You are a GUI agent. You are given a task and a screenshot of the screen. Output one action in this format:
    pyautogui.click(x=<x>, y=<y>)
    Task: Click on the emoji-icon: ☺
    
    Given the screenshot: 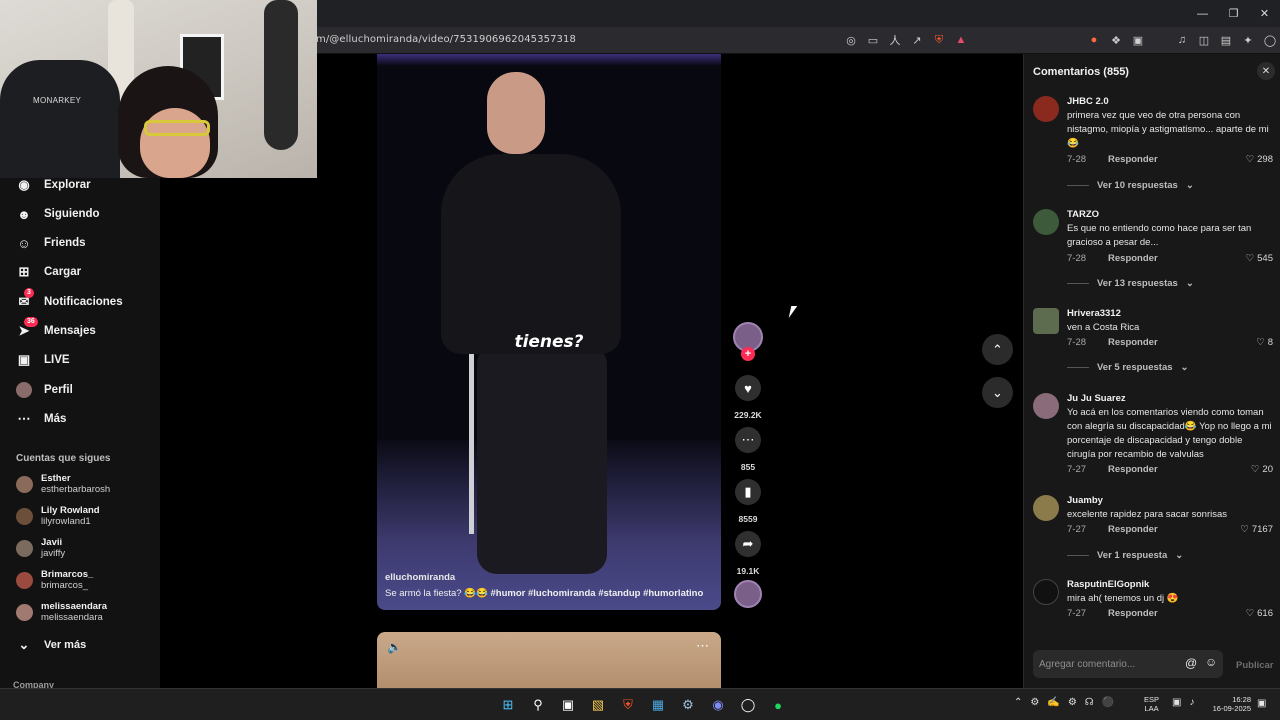 What is the action you would take?
    pyautogui.click(x=1211, y=662)
    